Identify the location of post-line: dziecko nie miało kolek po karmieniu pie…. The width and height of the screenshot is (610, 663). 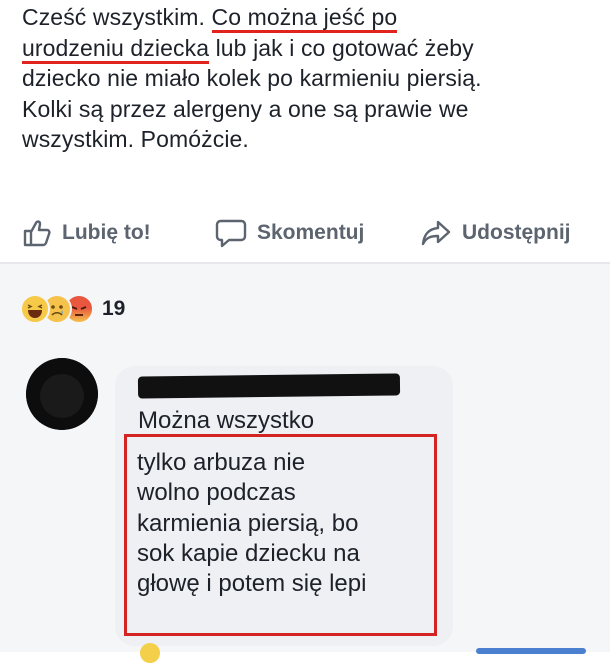
(307, 78).